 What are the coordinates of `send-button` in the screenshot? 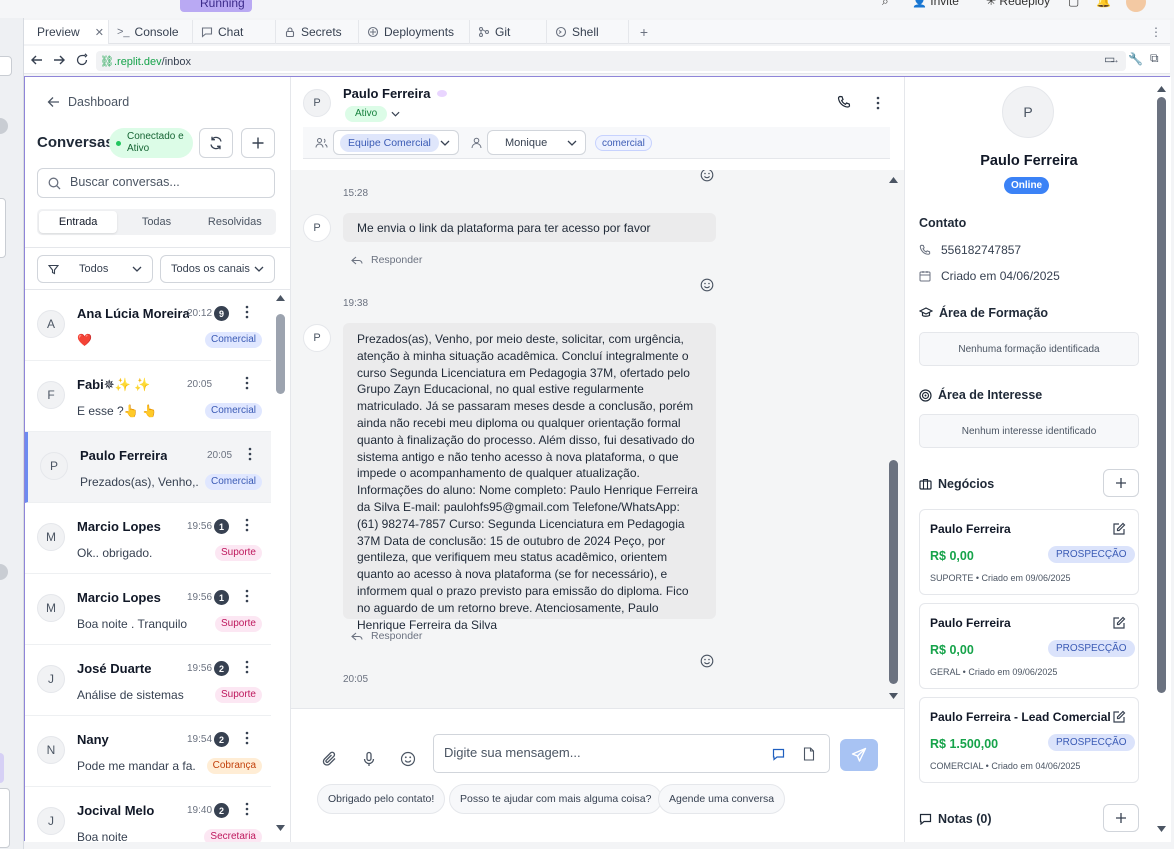 It's located at (859, 755).